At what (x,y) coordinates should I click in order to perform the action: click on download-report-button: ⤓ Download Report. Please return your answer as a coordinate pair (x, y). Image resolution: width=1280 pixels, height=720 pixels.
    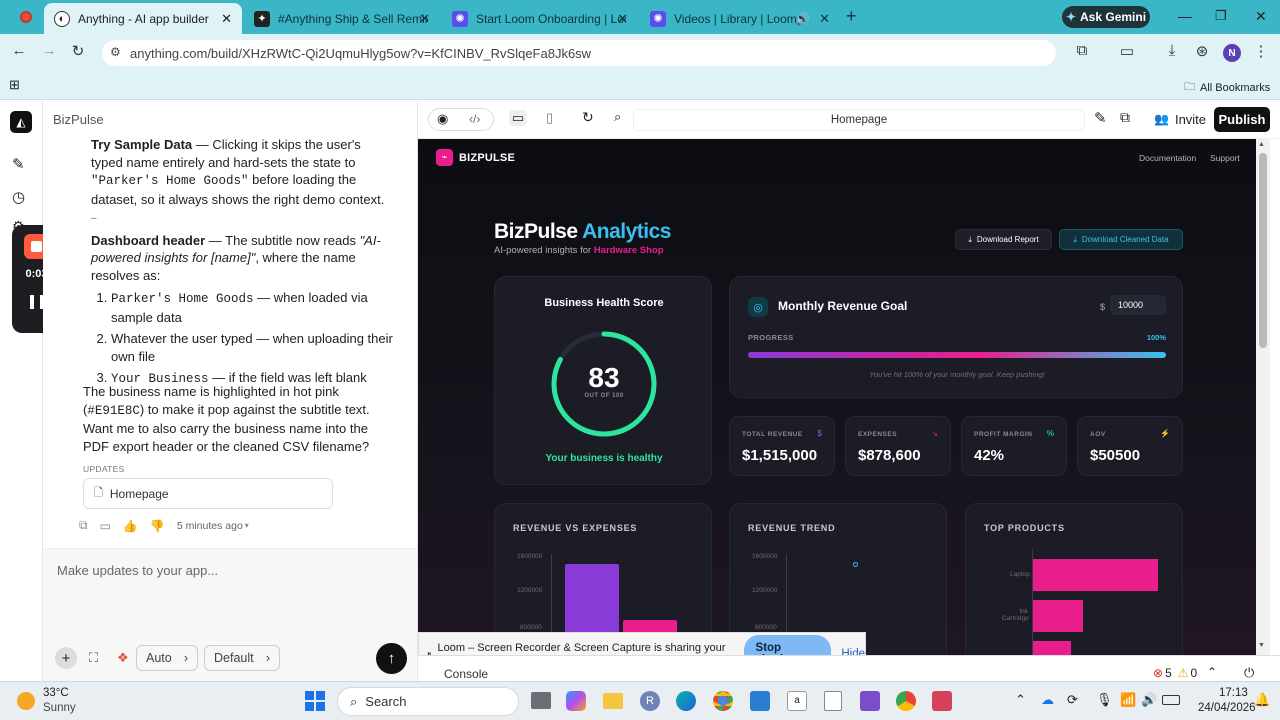
    Looking at the image, I should click on (1003, 239).